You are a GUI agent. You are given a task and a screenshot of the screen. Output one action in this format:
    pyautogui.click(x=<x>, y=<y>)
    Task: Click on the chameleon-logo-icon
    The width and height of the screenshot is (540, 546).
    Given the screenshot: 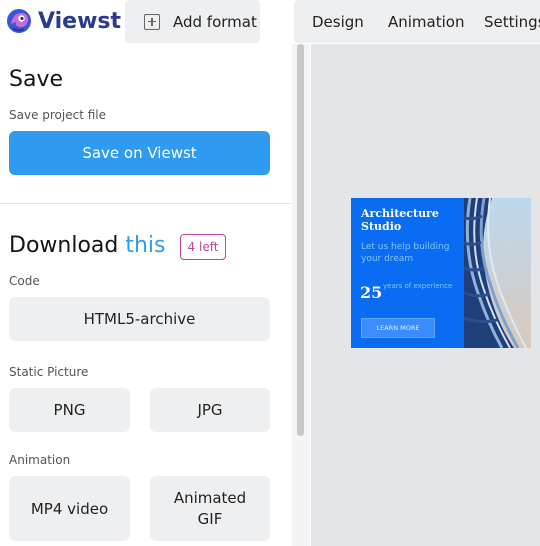 What is the action you would take?
    pyautogui.click(x=19, y=21)
    